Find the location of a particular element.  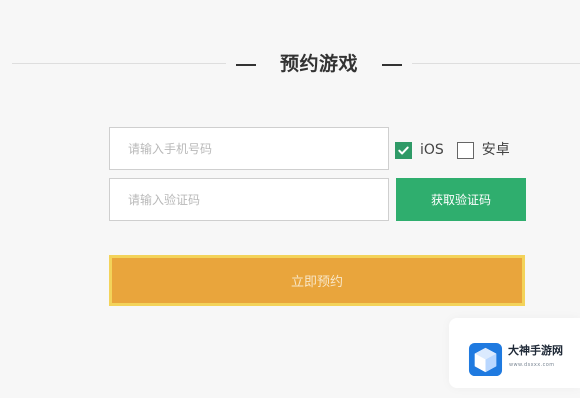

section-title: 预约游戏 is located at coordinates (318, 64).